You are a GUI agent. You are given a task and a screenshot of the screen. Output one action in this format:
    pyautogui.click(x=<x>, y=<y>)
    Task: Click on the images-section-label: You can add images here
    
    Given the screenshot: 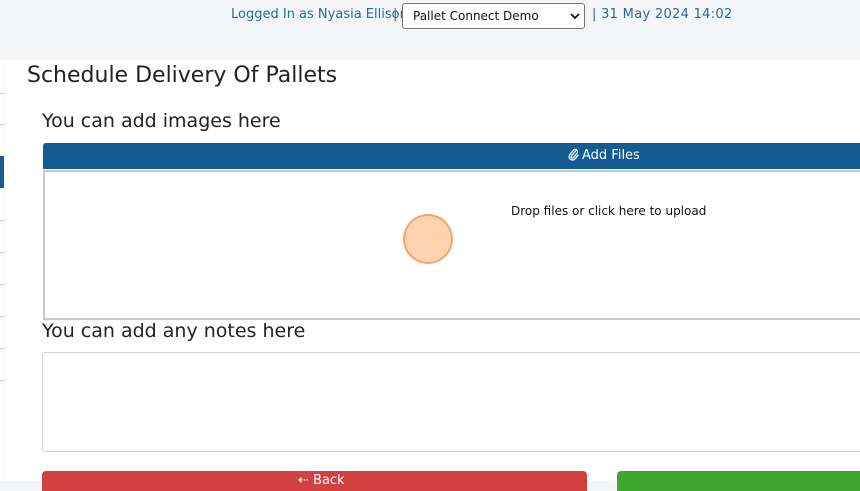 What is the action you would take?
    pyautogui.click(x=161, y=121)
    